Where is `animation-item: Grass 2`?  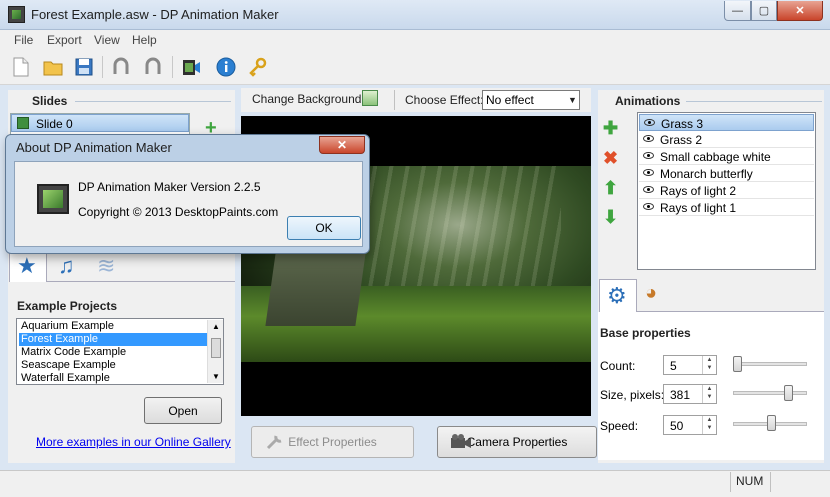 animation-item: Grass 2 is located at coordinates (726, 139).